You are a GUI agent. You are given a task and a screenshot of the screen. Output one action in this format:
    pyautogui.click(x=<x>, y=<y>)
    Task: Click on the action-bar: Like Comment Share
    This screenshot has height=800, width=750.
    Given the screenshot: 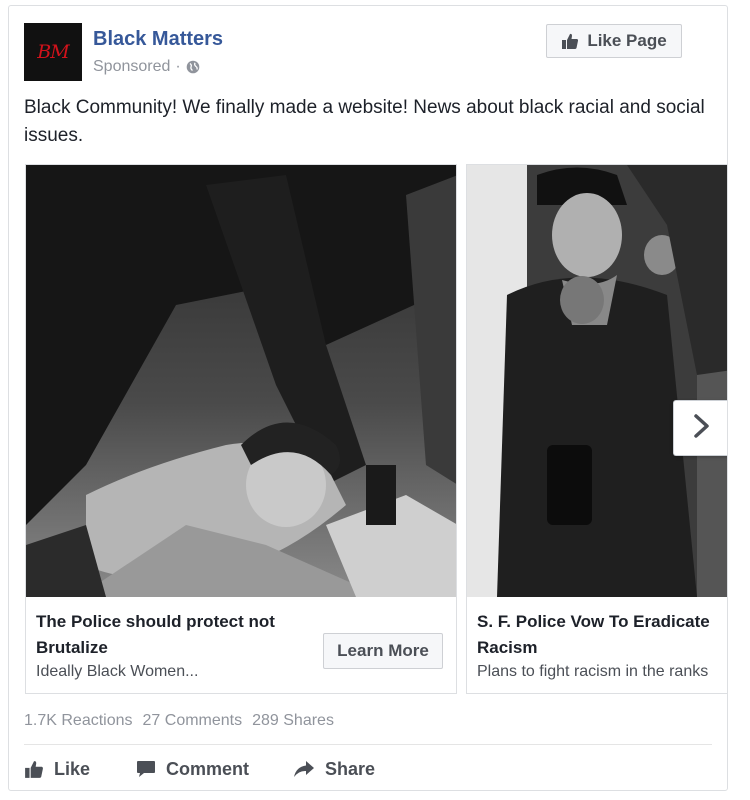 What is the action you would take?
    pyautogui.click(x=199, y=769)
    